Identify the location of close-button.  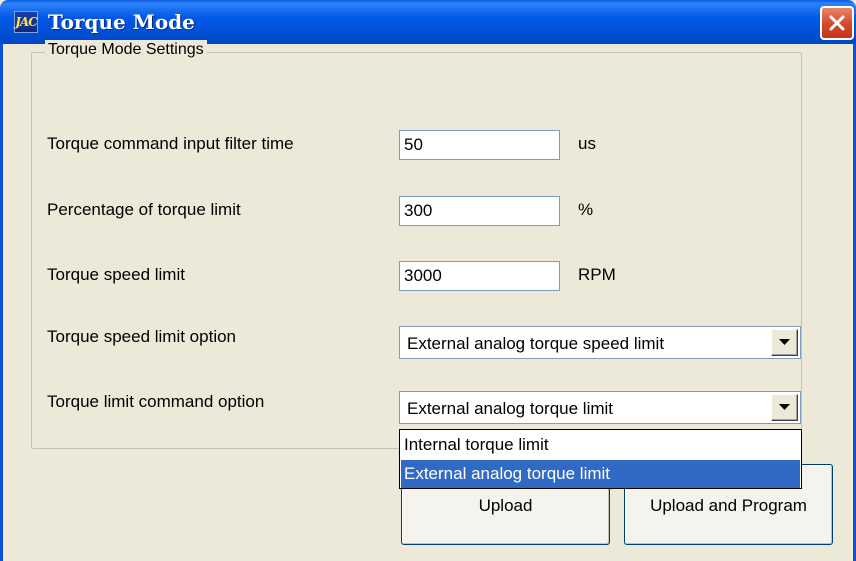
(837, 23).